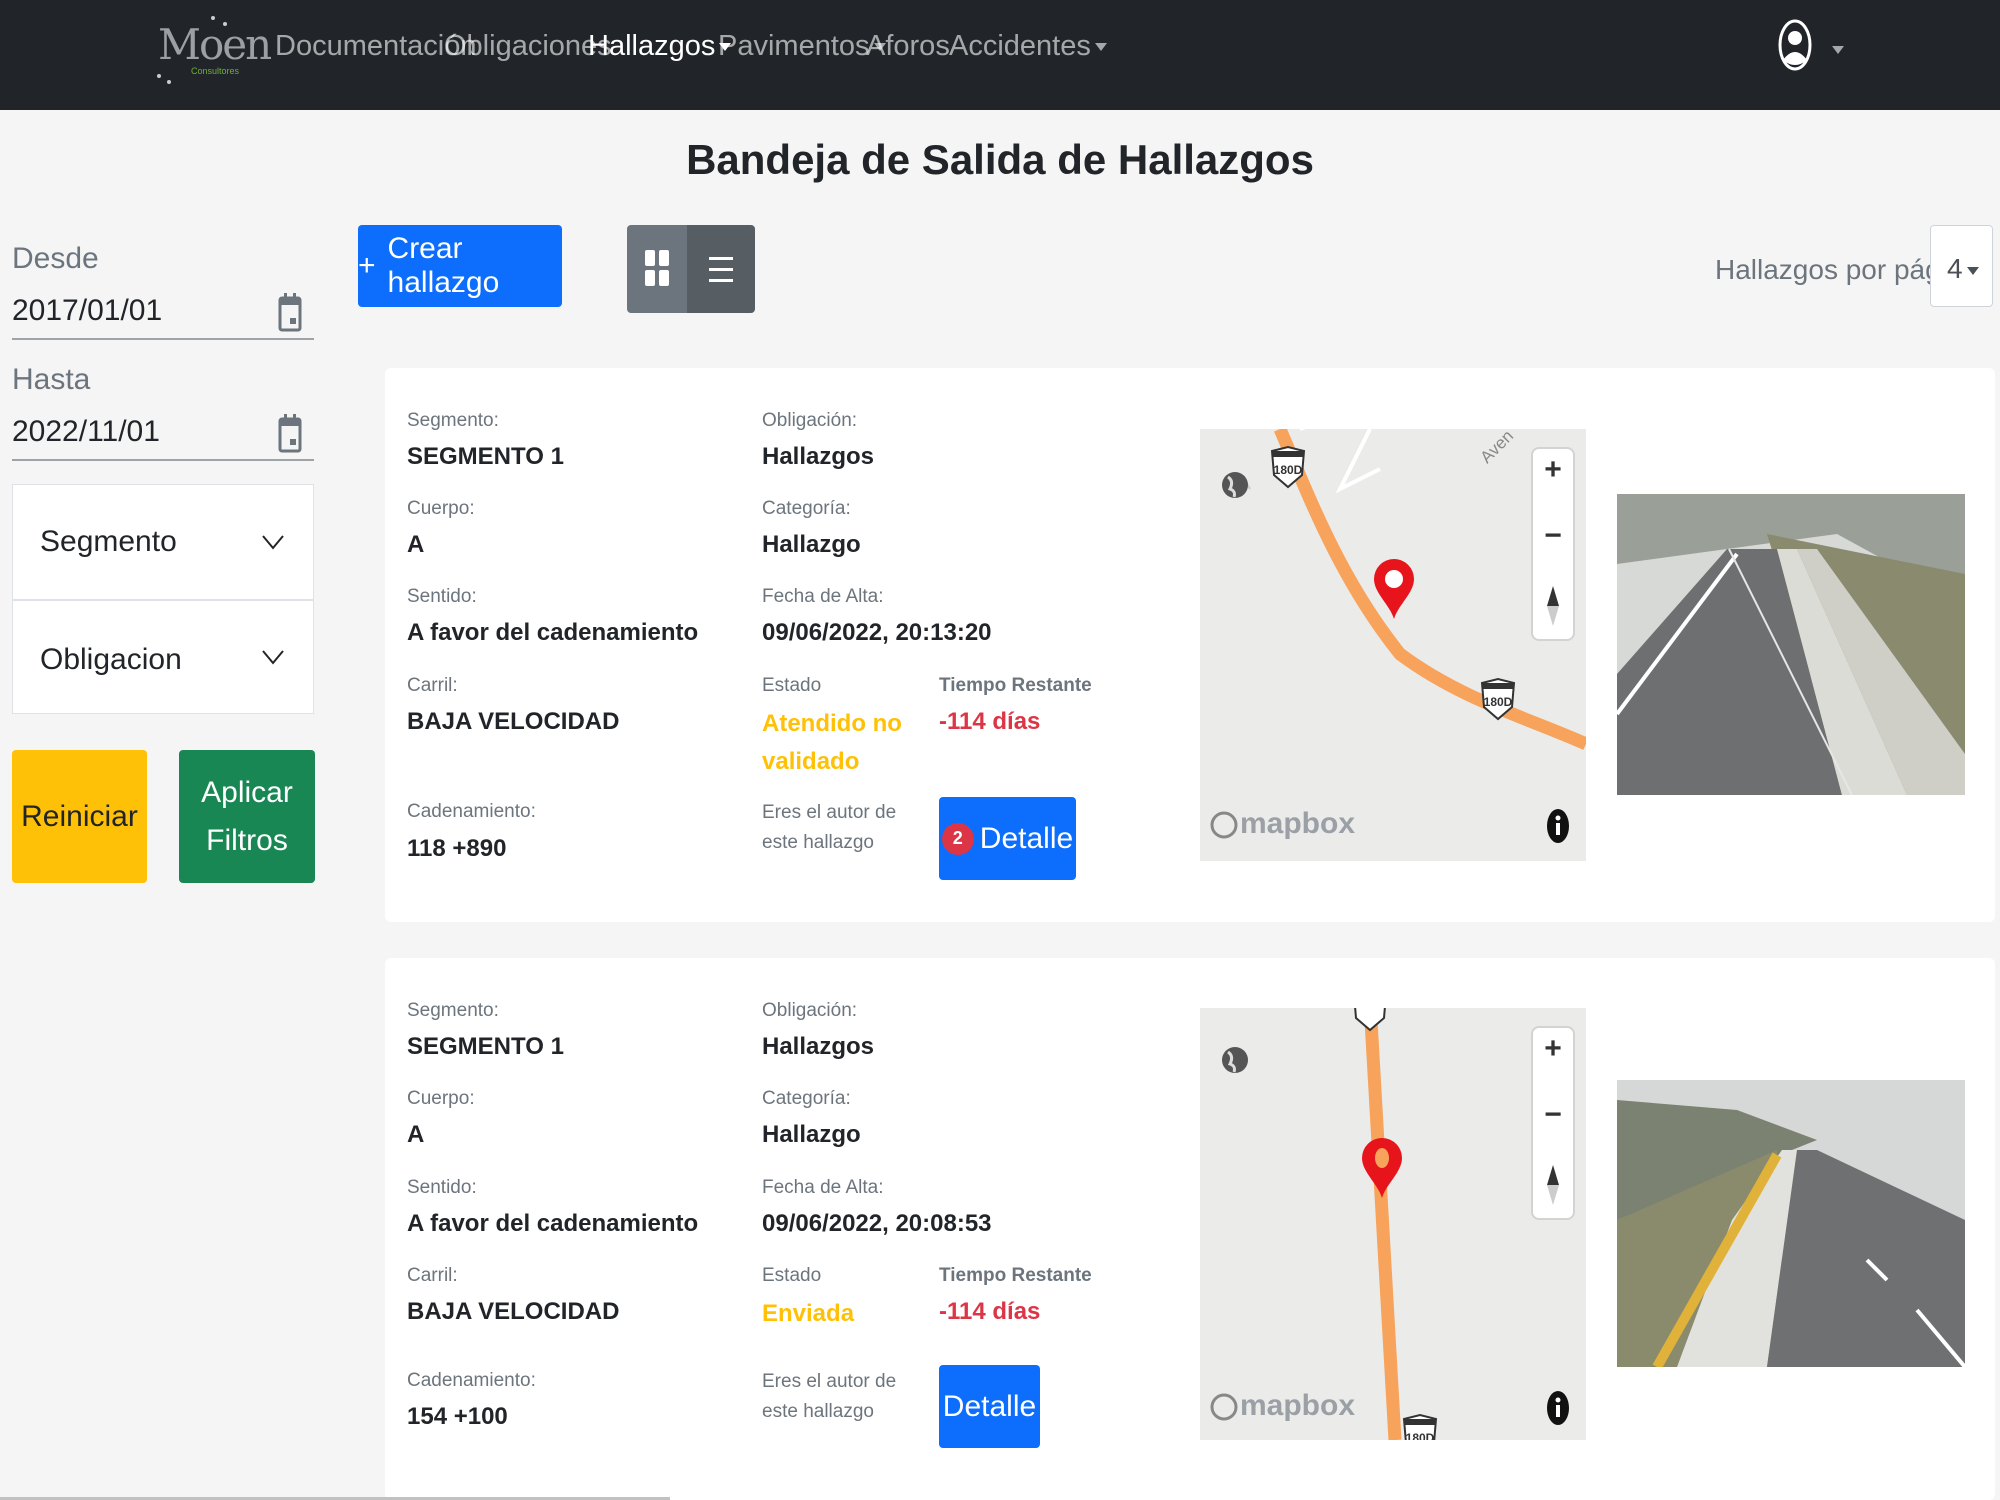 This screenshot has height=1500, width=2000. I want to click on status-value: Atendido no validado, so click(832, 743).